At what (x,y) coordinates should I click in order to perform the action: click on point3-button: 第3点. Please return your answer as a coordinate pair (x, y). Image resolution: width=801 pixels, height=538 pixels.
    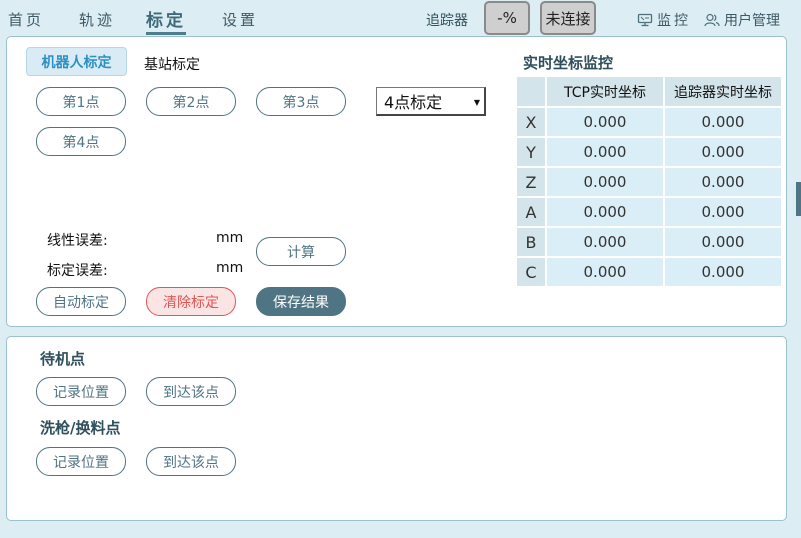
    Looking at the image, I should click on (301, 101).